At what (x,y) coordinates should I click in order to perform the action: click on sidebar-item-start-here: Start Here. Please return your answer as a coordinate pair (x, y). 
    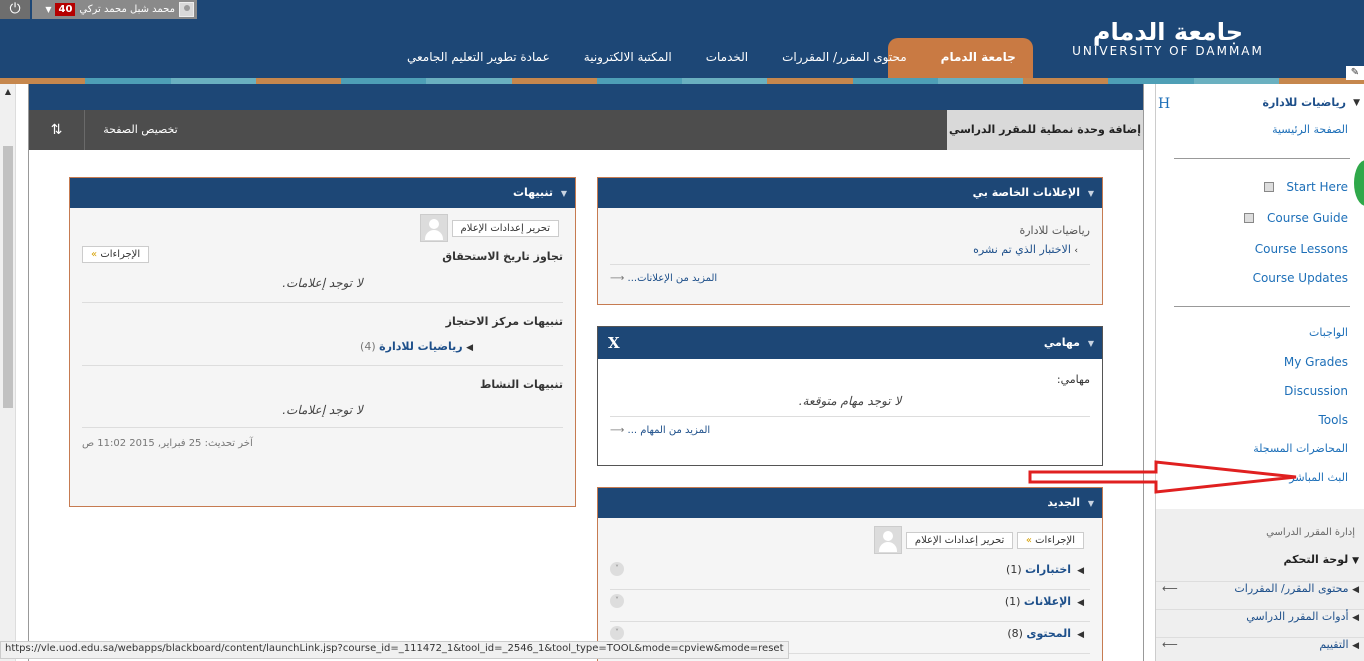
    Looking at the image, I should click on (1317, 187).